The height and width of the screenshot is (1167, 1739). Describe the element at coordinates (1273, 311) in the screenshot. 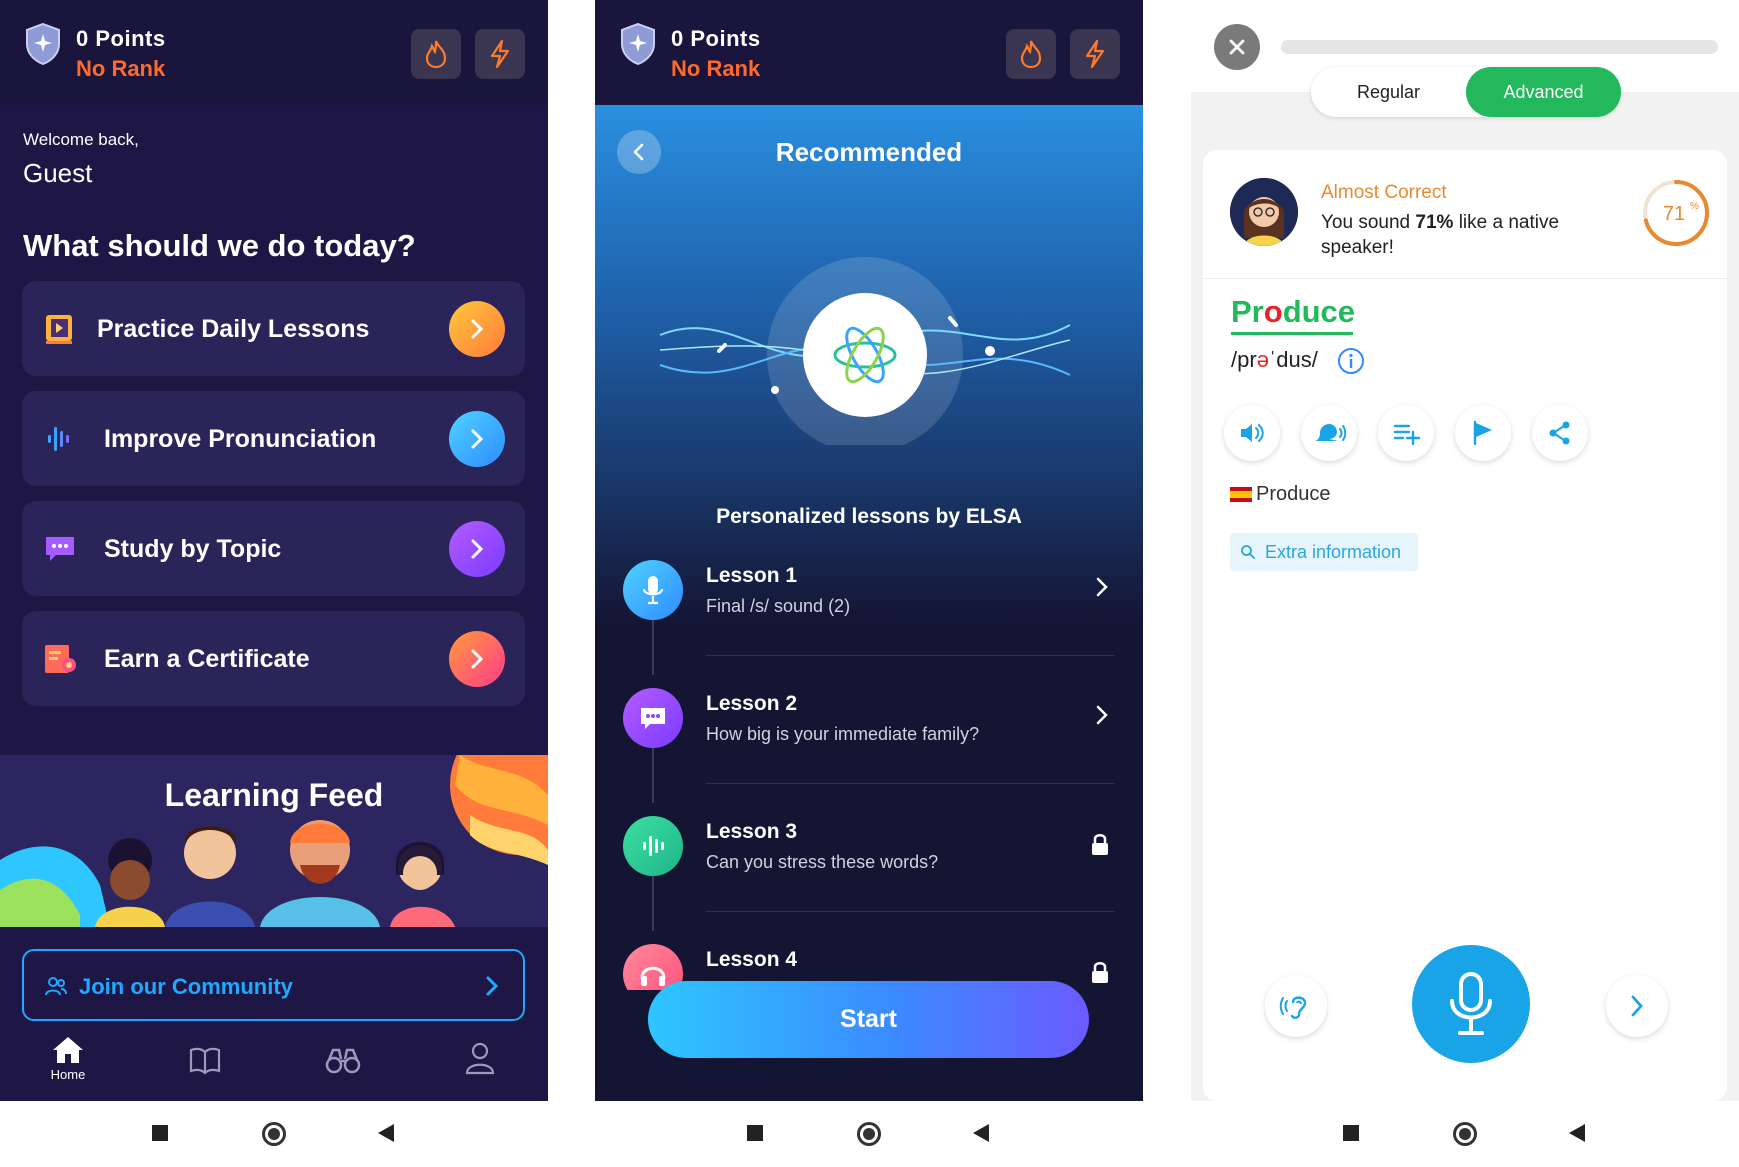

I see `word-part: o` at that location.